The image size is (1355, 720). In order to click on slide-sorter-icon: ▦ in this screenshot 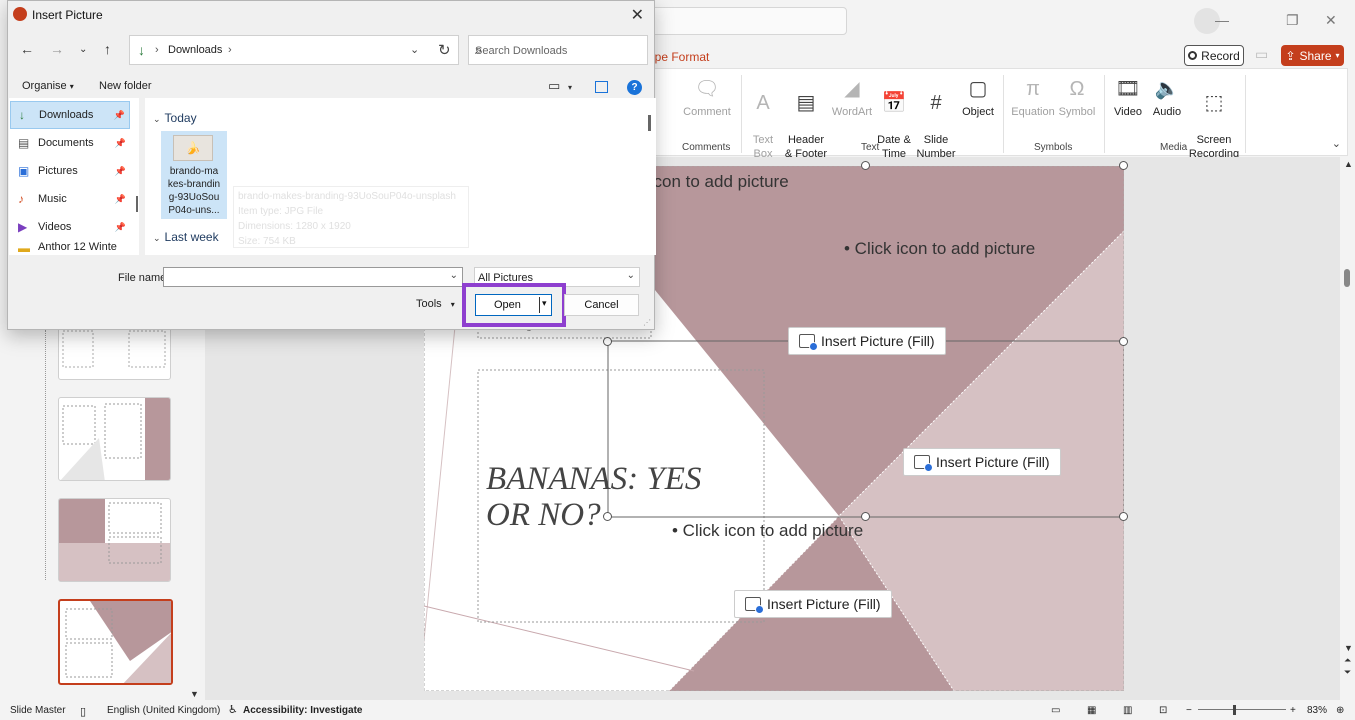, I will do `click(1091, 710)`.